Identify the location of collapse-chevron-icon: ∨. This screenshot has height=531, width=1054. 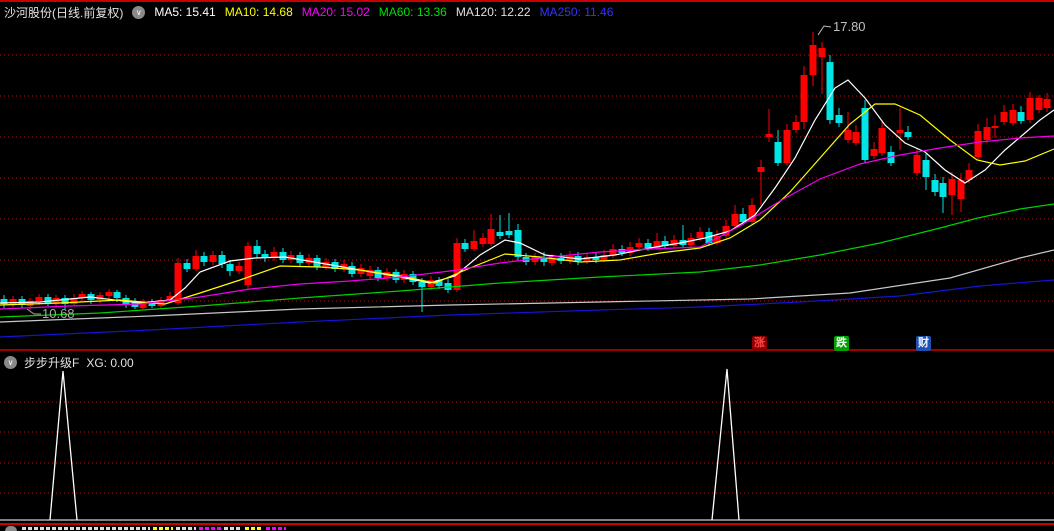
(139, 12).